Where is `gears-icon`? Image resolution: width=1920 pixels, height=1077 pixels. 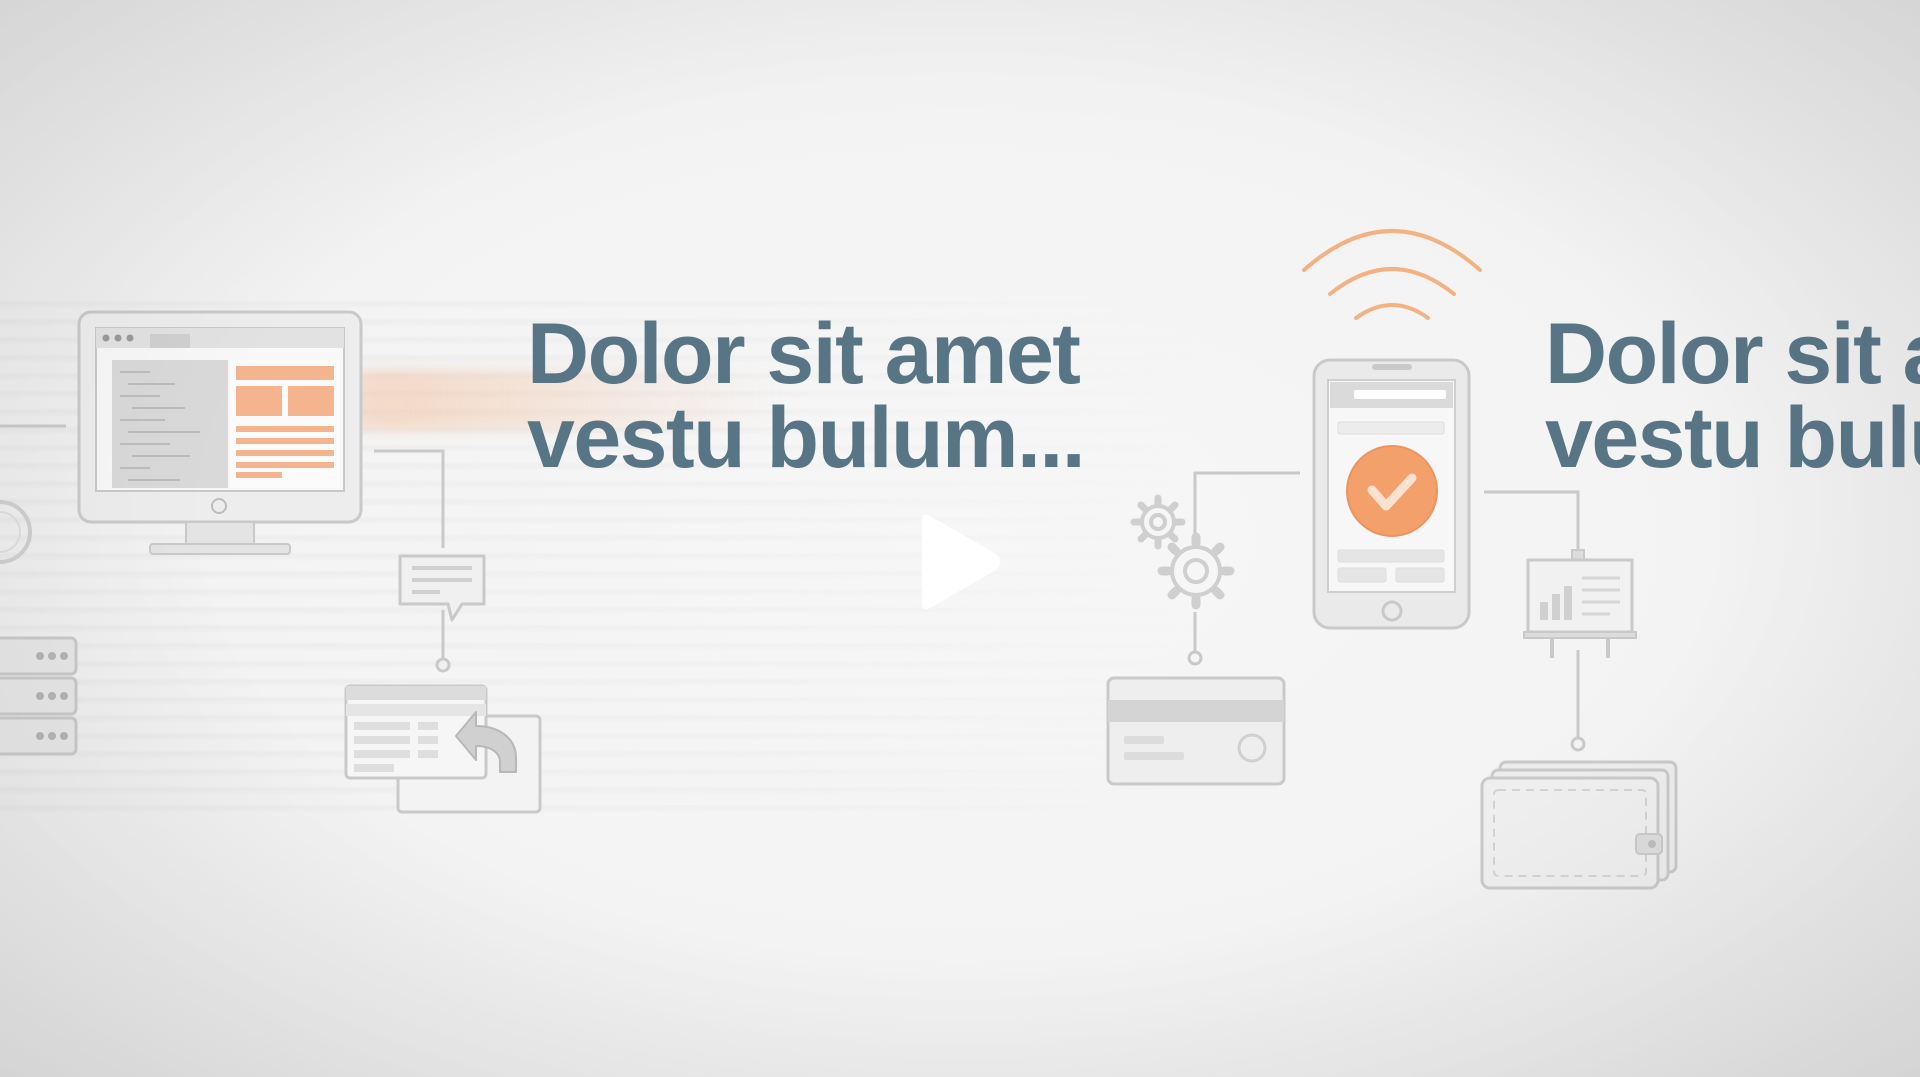
gears-icon is located at coordinates (1182, 552).